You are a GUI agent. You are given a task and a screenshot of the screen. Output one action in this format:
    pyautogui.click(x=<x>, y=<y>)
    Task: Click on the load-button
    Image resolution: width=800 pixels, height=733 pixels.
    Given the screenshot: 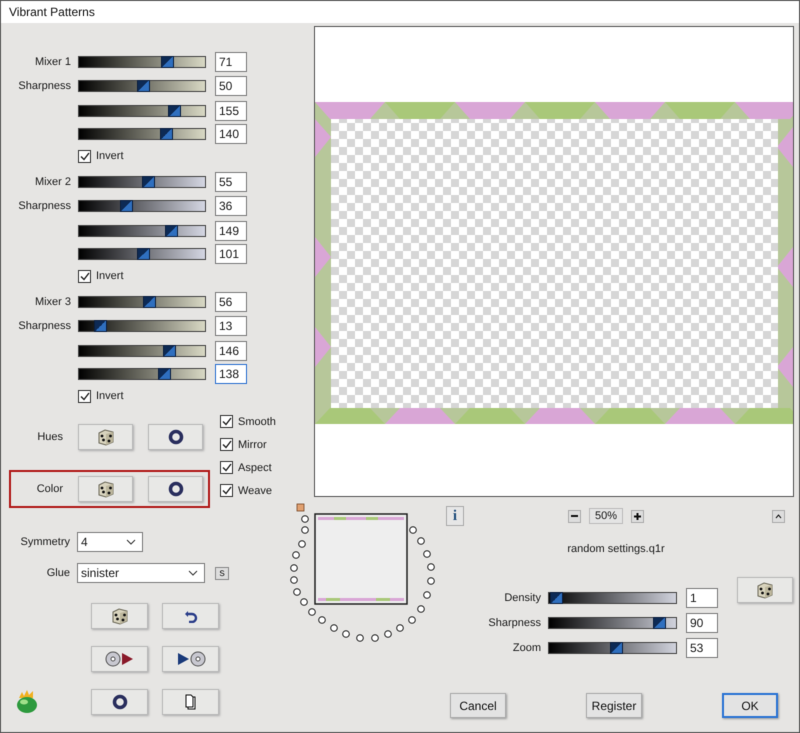 What is the action you would take?
    pyautogui.click(x=119, y=659)
    